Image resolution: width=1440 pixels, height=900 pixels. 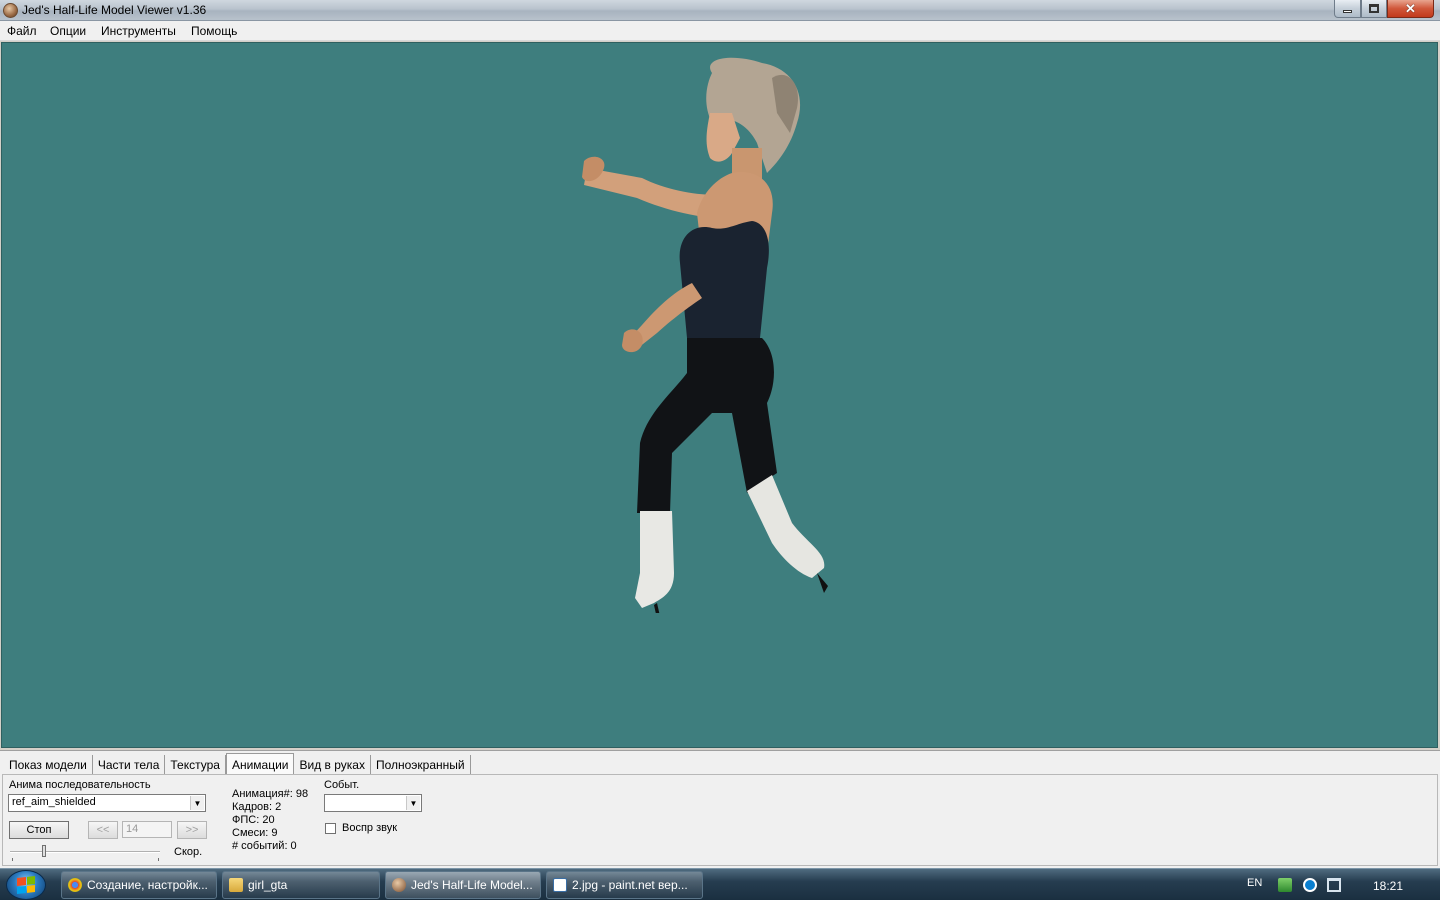 I want to click on sequence-label: Анима последовательность, so click(x=80, y=785).